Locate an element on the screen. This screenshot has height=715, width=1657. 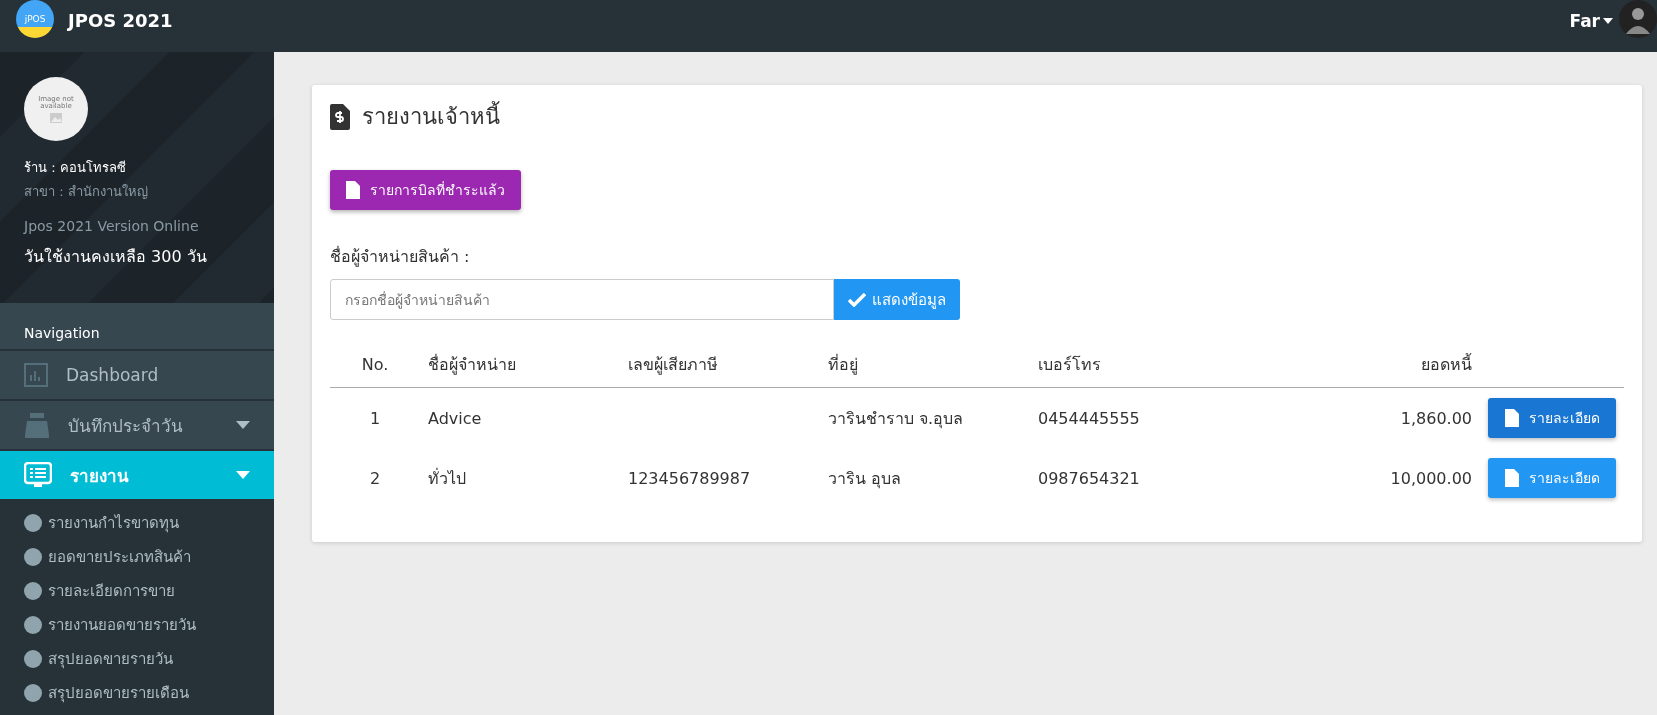
column-header: เบอร์โทร is located at coordinates (1069, 364).